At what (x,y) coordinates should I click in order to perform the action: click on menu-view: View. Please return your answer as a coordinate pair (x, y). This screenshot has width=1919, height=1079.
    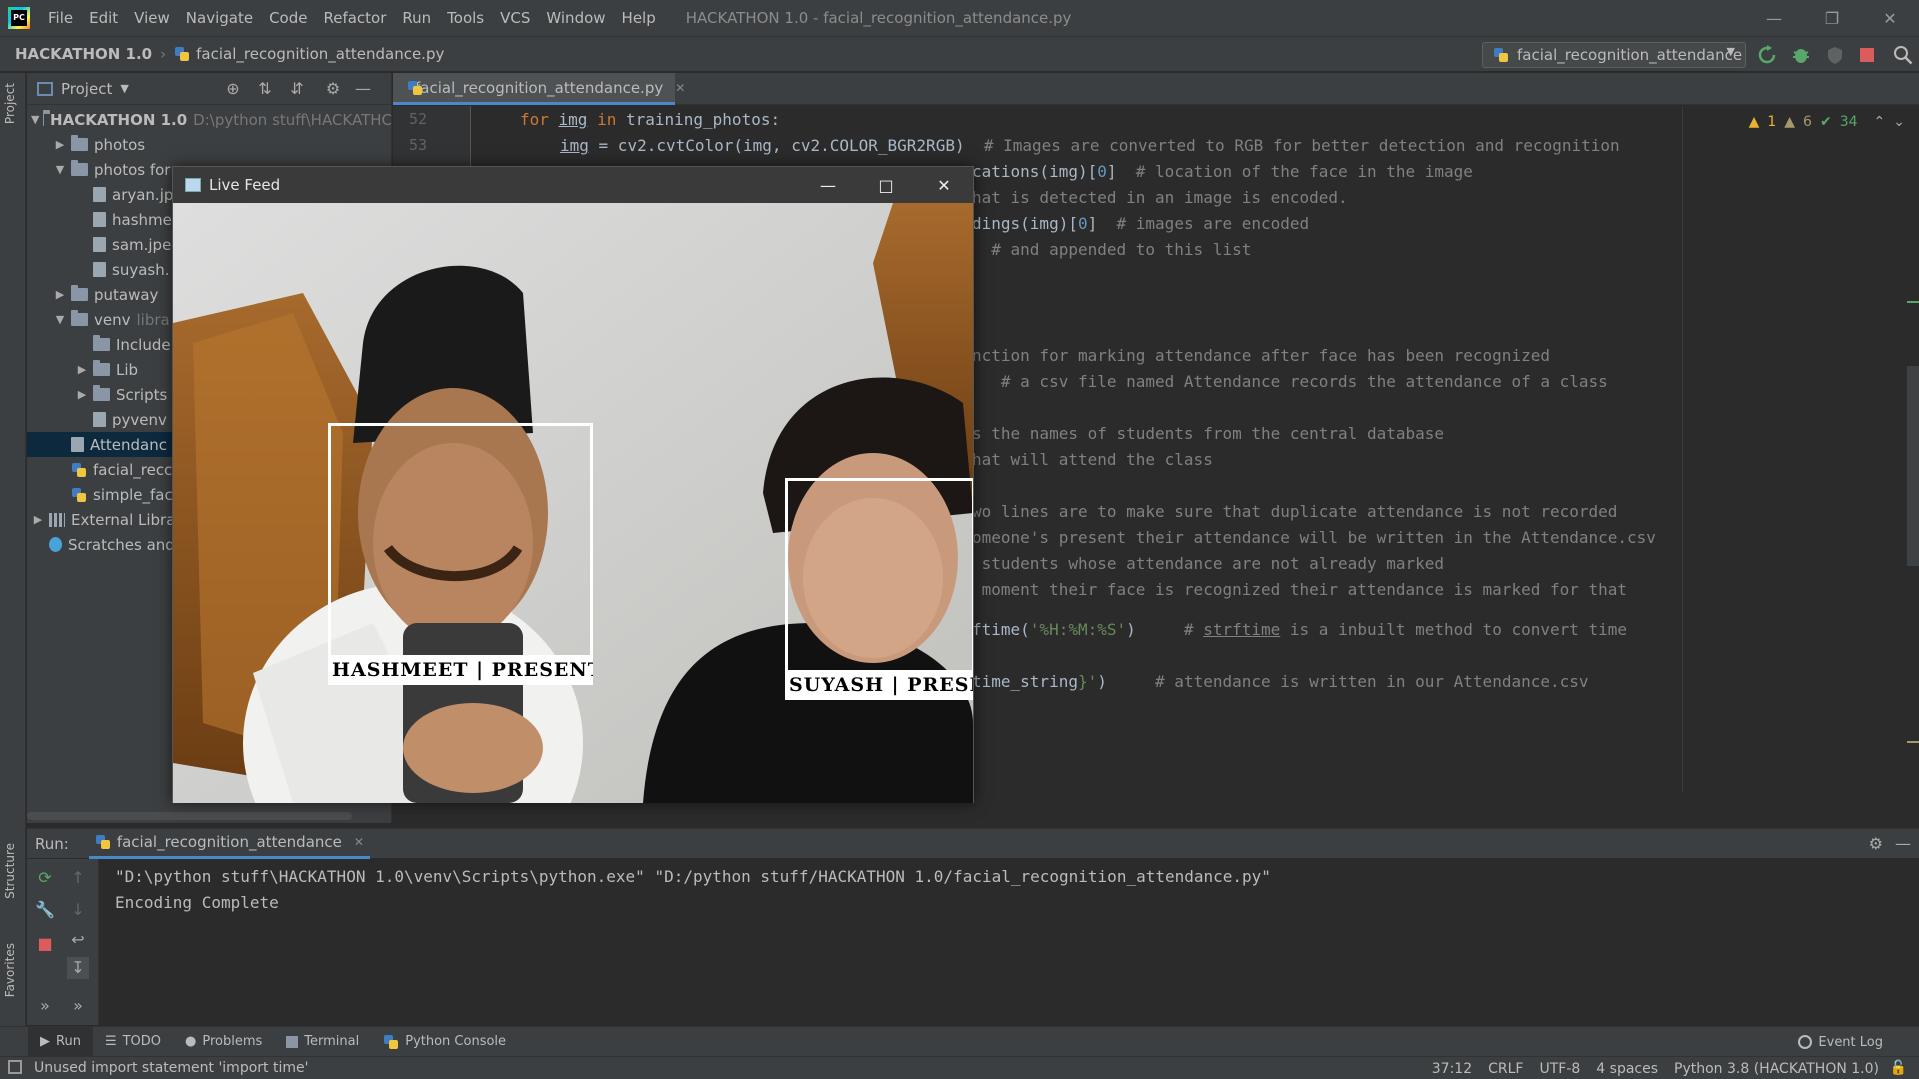
    Looking at the image, I should click on (152, 18).